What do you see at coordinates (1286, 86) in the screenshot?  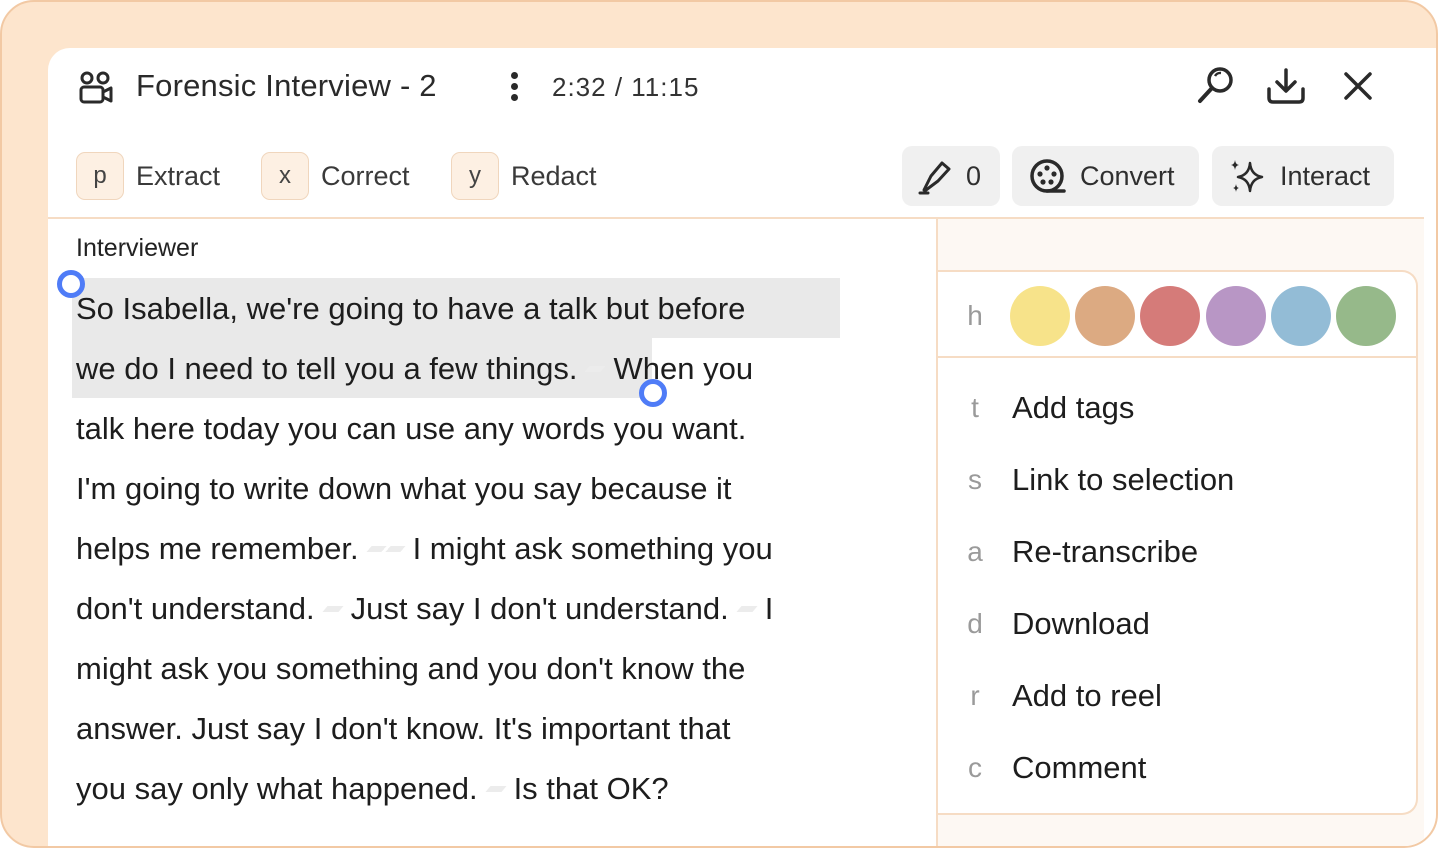 I see `download-icon` at bounding box center [1286, 86].